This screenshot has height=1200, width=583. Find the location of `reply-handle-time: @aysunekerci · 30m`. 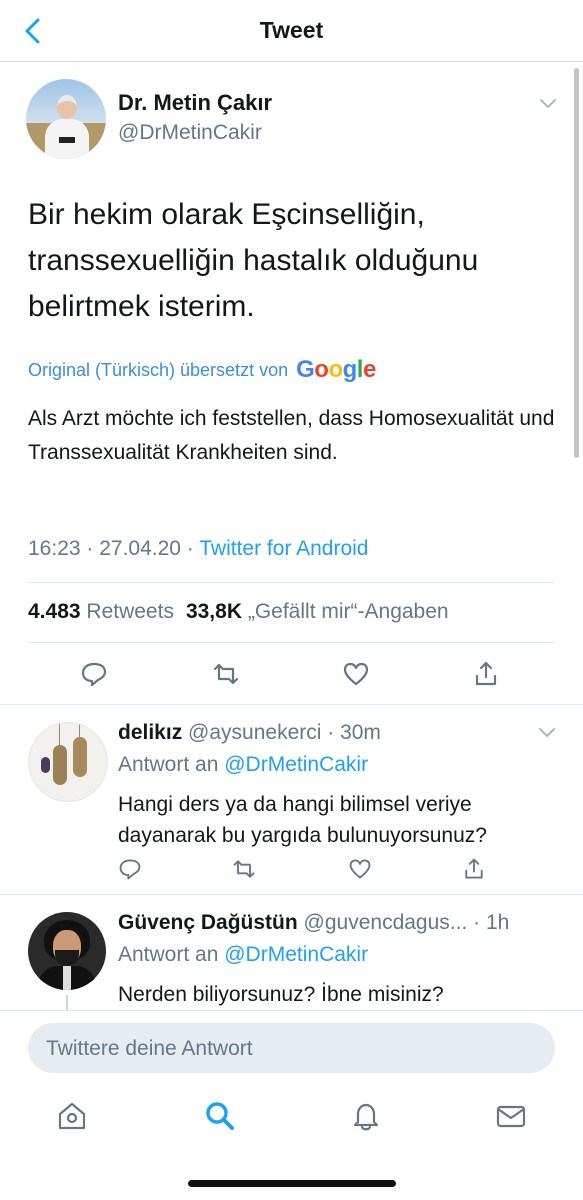

reply-handle-time: @aysunekerci · 30m is located at coordinates (281, 732).